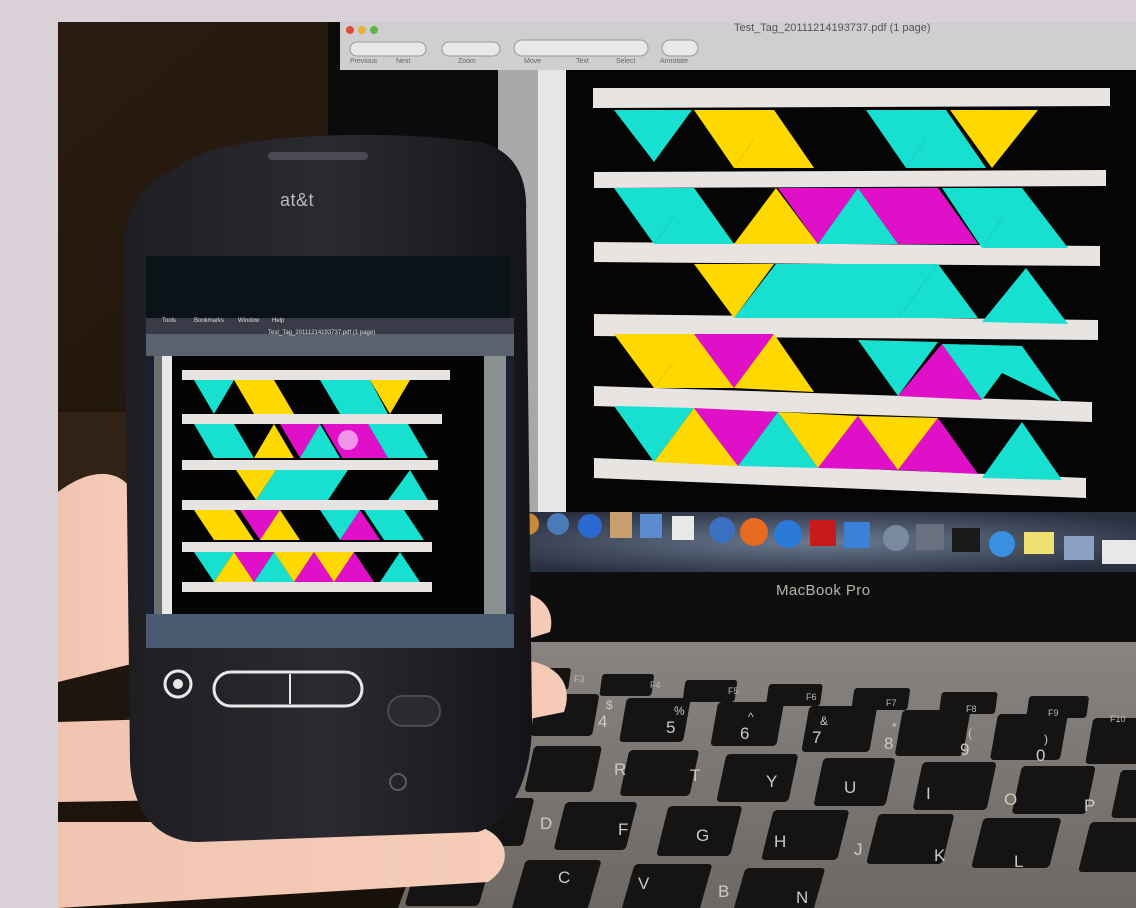  What do you see at coordinates (780, 841) in the screenshot?
I see `key-h: H` at bounding box center [780, 841].